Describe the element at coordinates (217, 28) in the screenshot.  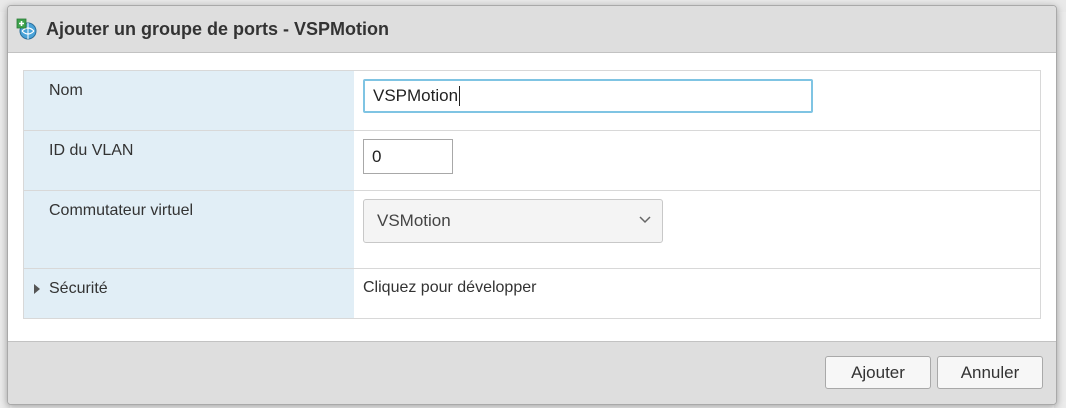
I see `dialog-title: Ajouter un groupe de ports - VSPMotion` at that location.